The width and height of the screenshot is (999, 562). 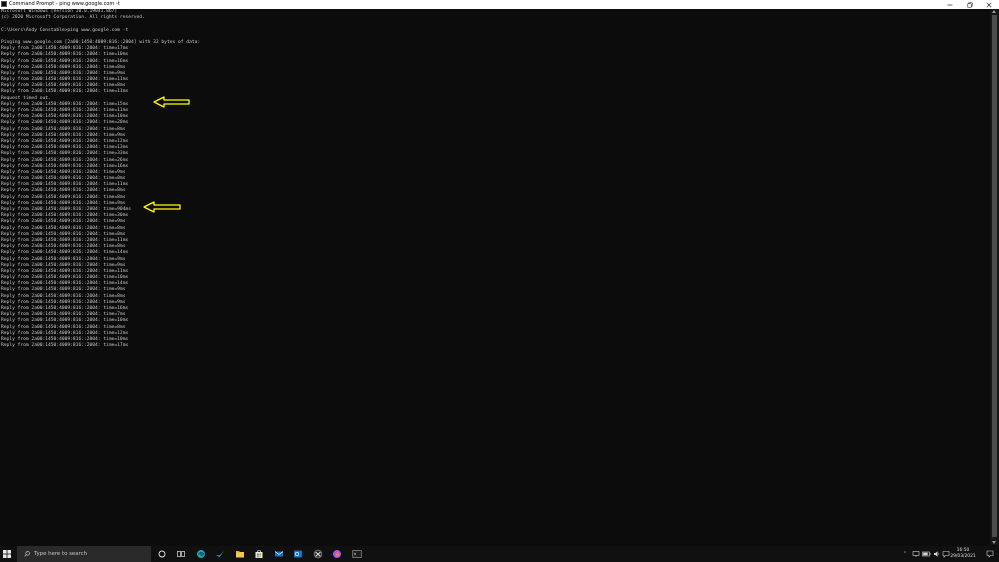 I want to click on task-view-icon, so click(x=181, y=554).